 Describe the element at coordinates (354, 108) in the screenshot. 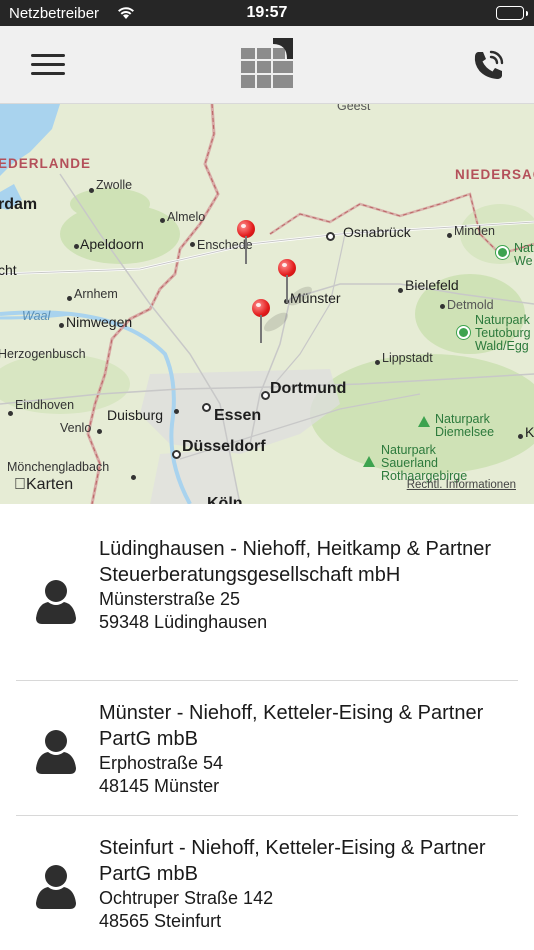

I see `map-label-geest: Geest` at that location.